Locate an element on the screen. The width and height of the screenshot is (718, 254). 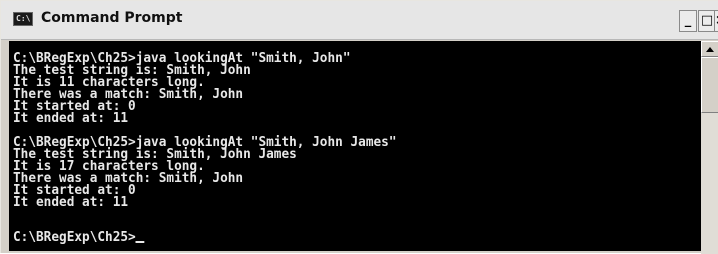
minimize-button: _ is located at coordinates (688, 21).